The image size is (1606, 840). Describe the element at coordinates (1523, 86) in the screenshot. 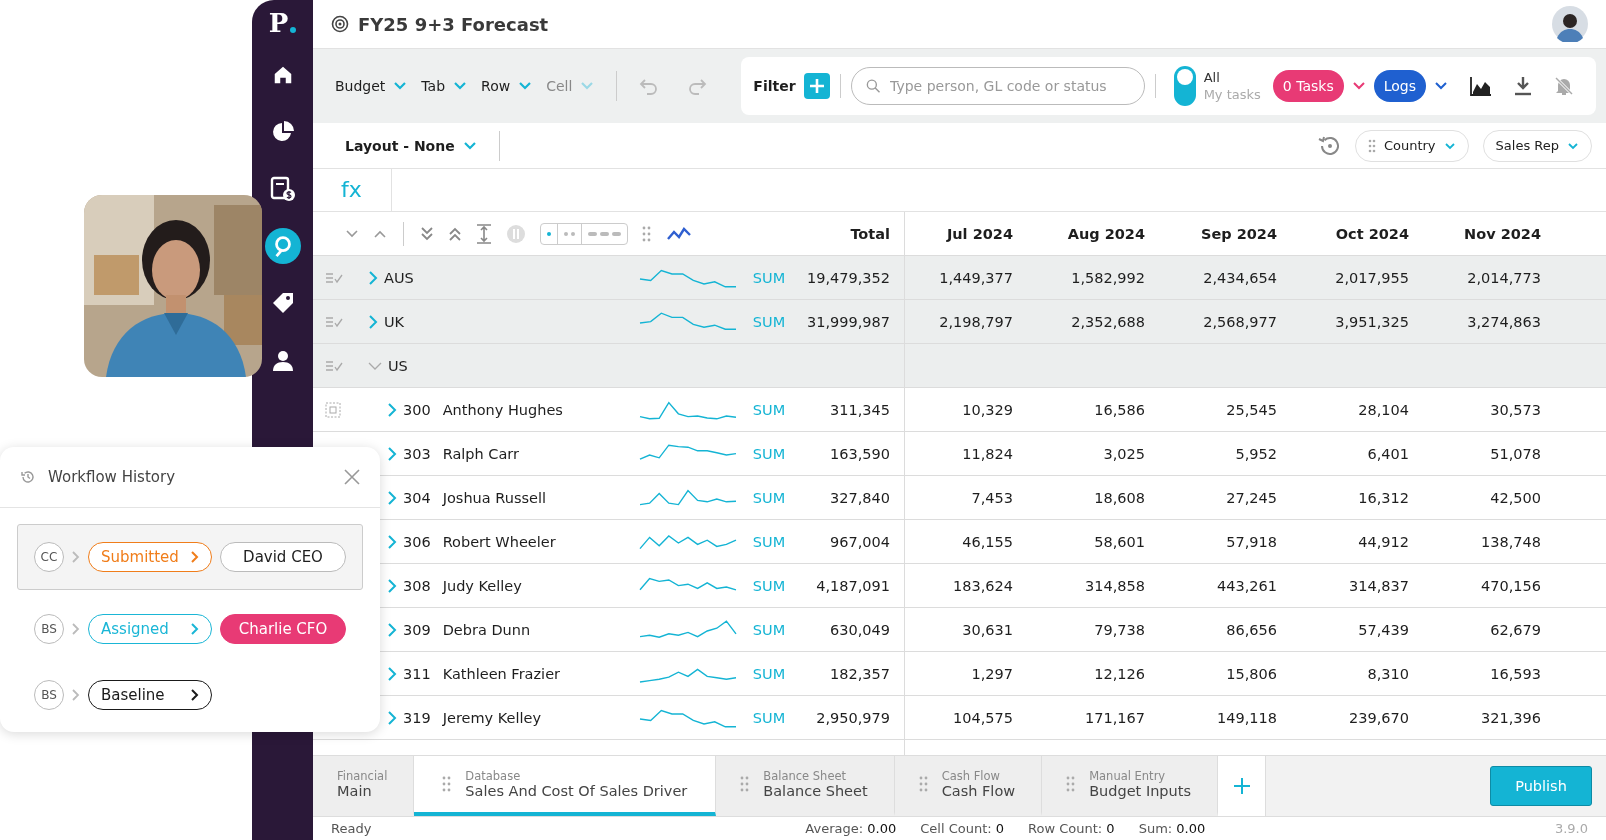

I see `download-icon` at that location.